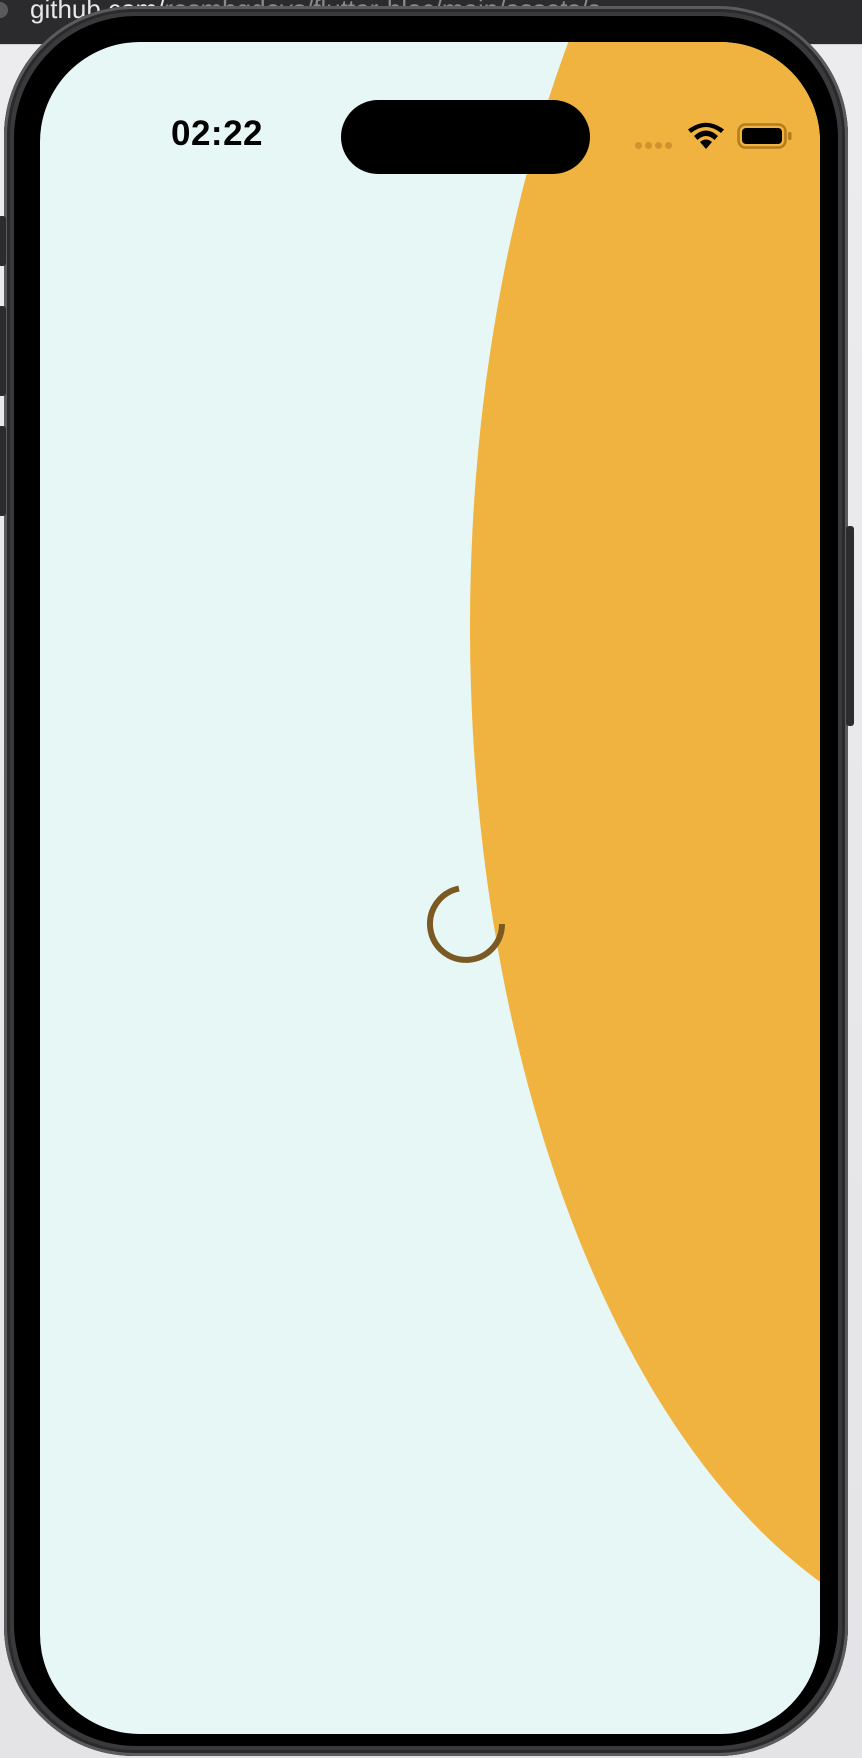 Image resolution: width=862 pixels, height=1758 pixels. I want to click on status-bar-time: 02:22, so click(217, 133).